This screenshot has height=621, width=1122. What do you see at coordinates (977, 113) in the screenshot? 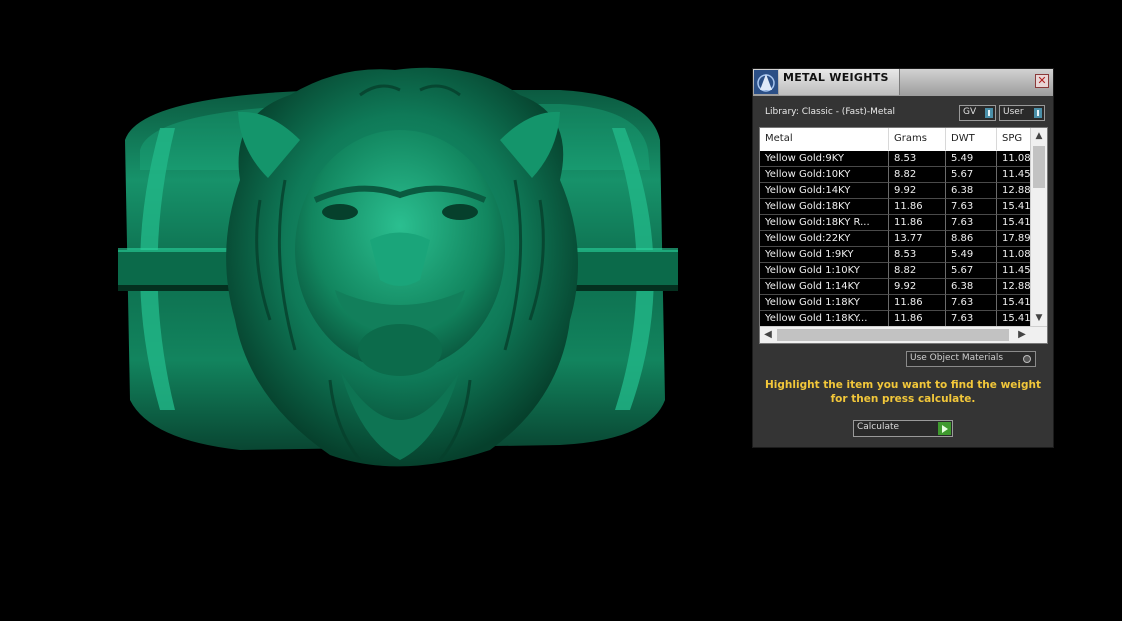
I see `gv-toggle: GV` at bounding box center [977, 113].